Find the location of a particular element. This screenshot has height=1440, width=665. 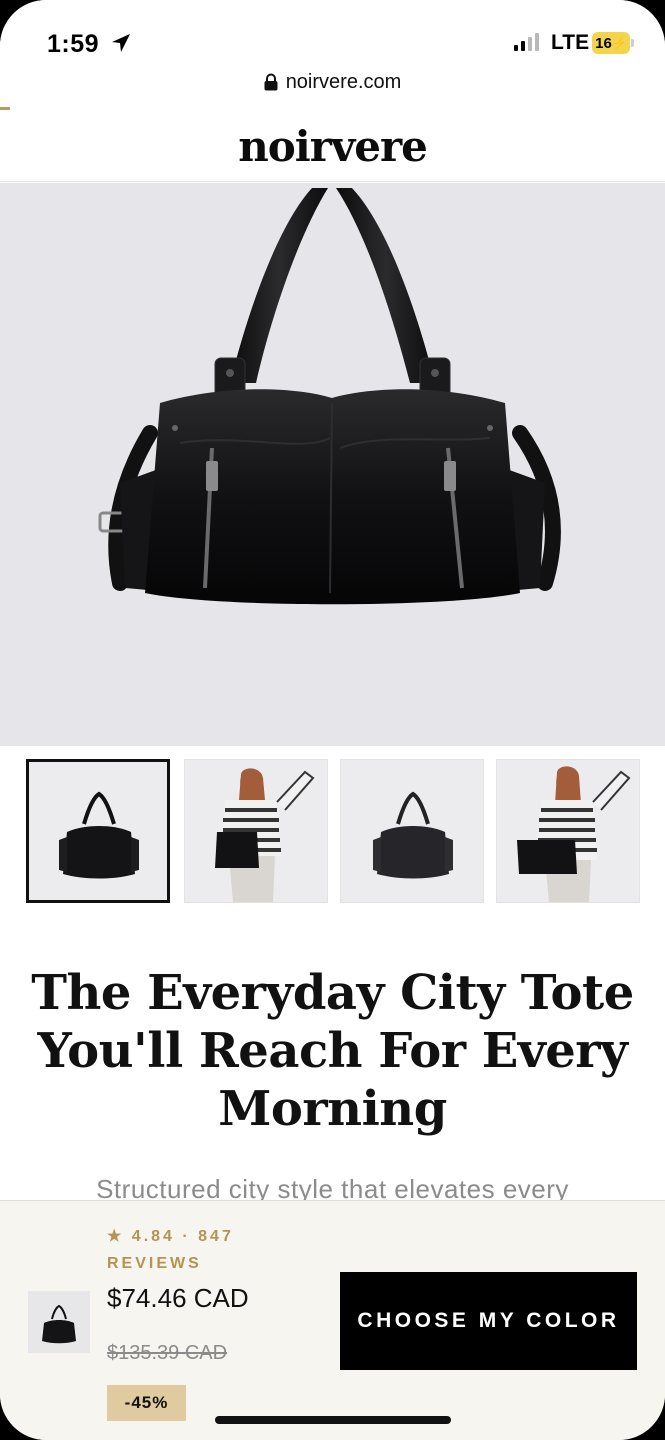

rating-summary: ★ 4.84 · 847 REVIEWS is located at coordinates (187, 1250).